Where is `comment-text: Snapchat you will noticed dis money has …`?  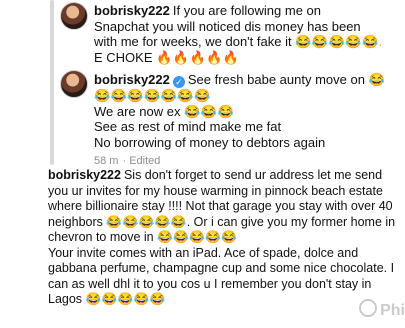 comment-text: Snapchat you will noticed dis money has … is located at coordinates (227, 26).